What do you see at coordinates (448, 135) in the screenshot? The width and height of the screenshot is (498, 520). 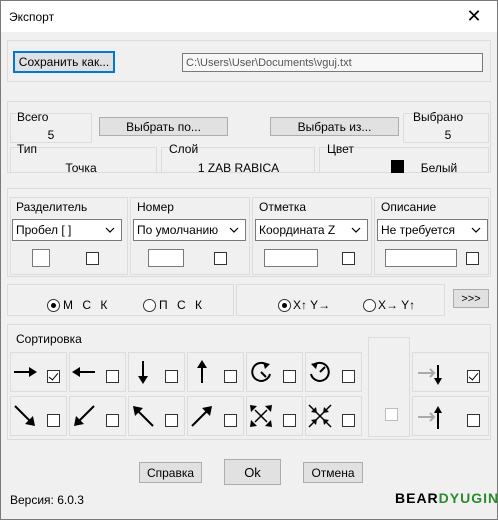 I see `selected-value: 5` at bounding box center [448, 135].